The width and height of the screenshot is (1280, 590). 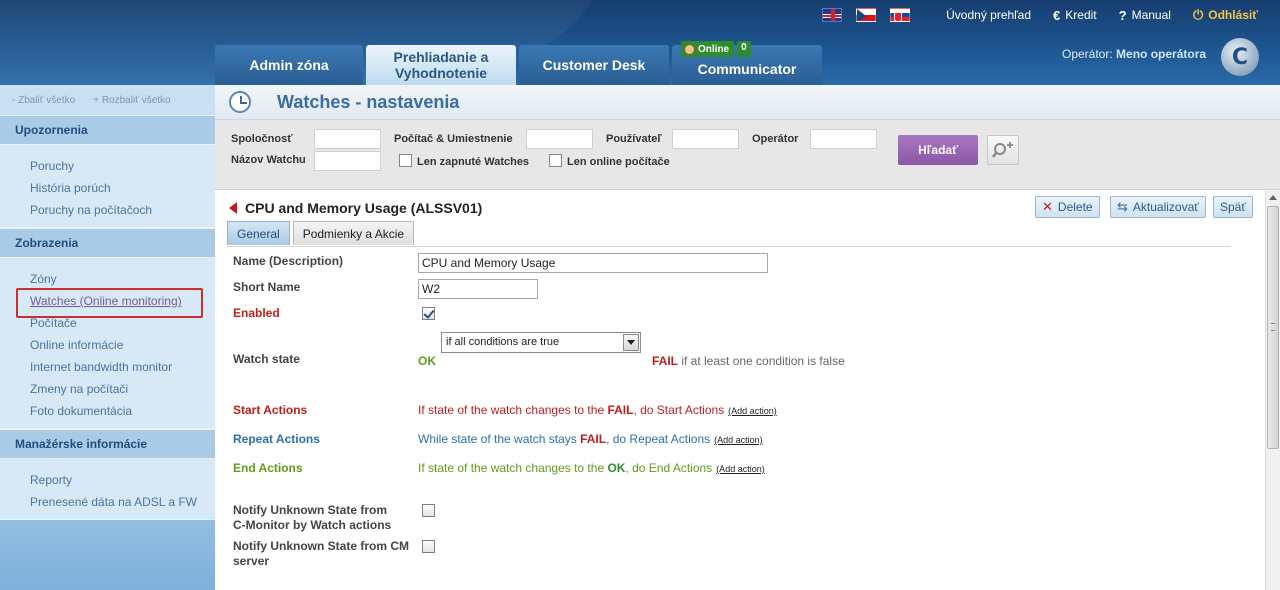 I want to click on sidebar-item-watches-label: Watches (Online monitoring), so click(x=106, y=301).